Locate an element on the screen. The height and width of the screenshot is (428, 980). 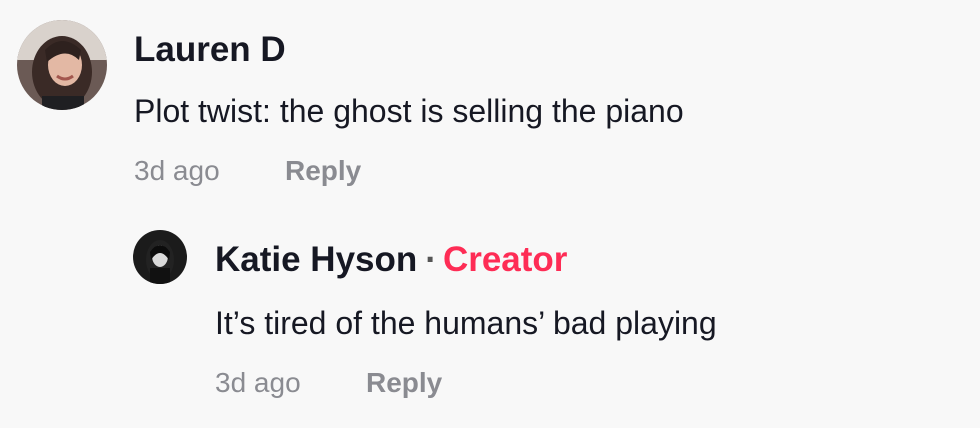
reply-author: Katie Hyson is located at coordinates (316, 259).